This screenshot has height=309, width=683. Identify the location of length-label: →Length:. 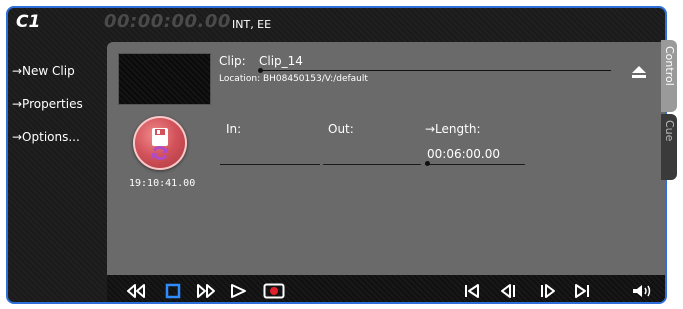
(453, 129).